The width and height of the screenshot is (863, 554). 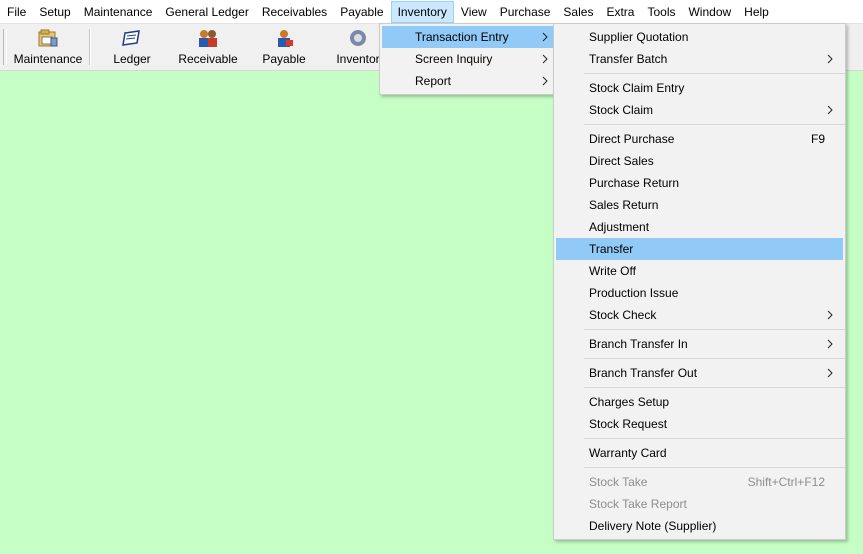 I want to click on menu-item-transaction-entry: Transaction Entry, so click(x=467, y=37).